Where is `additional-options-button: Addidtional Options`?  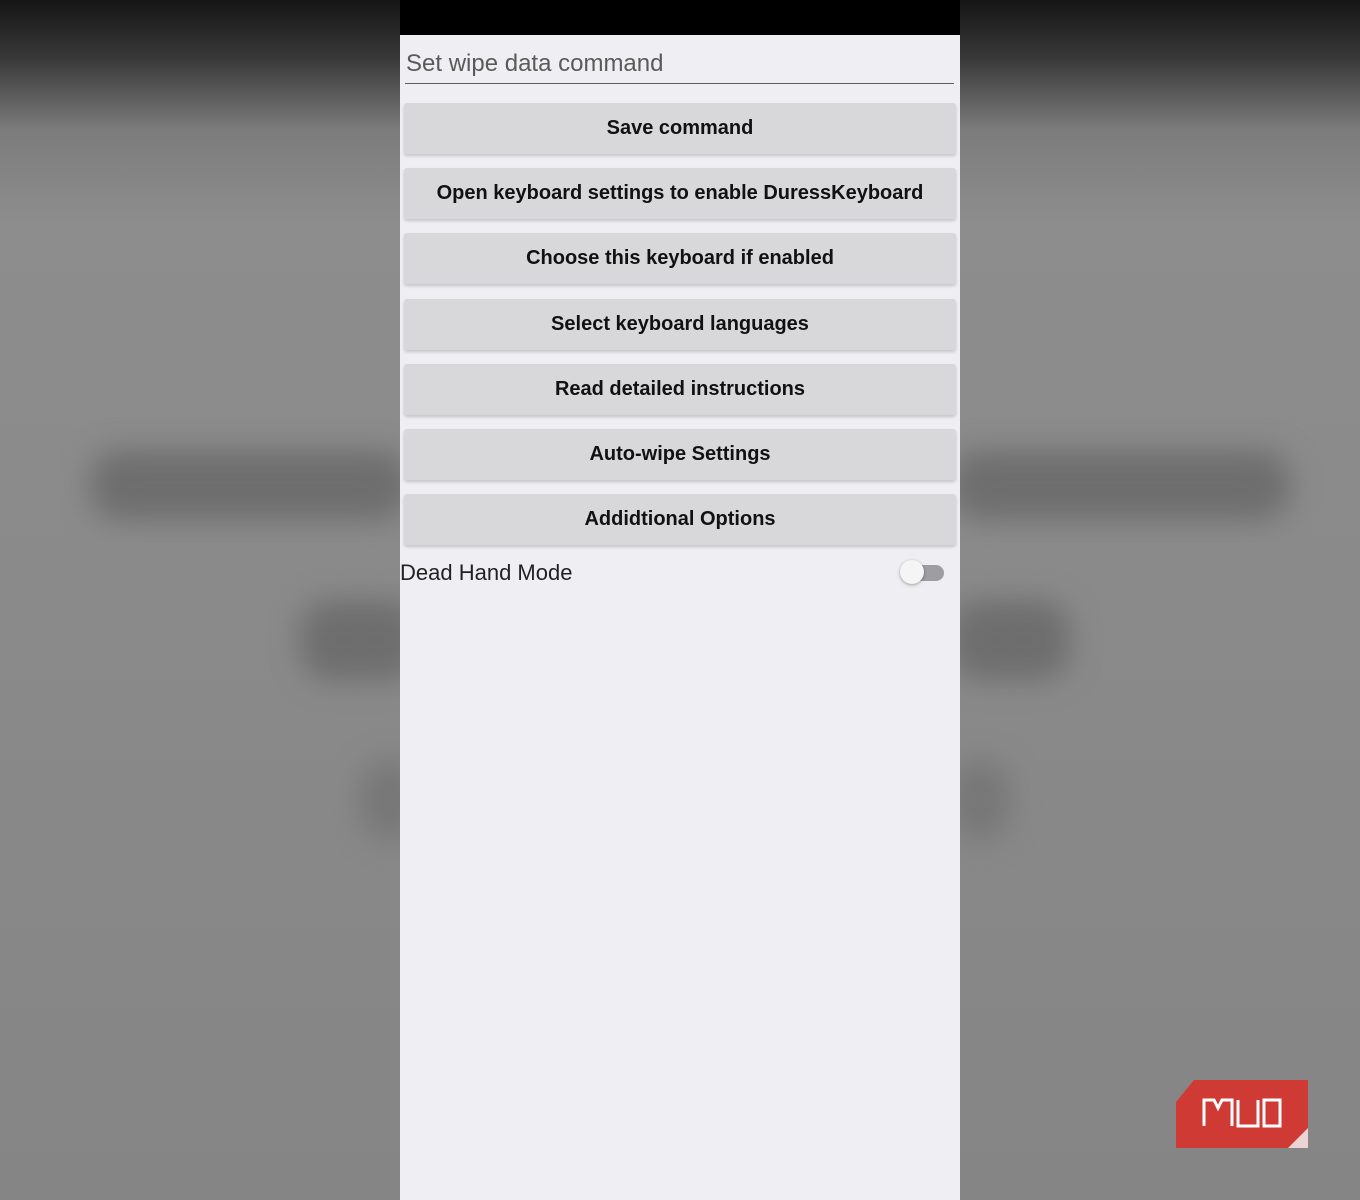
additional-options-button: Addidtional Options is located at coordinates (680, 520).